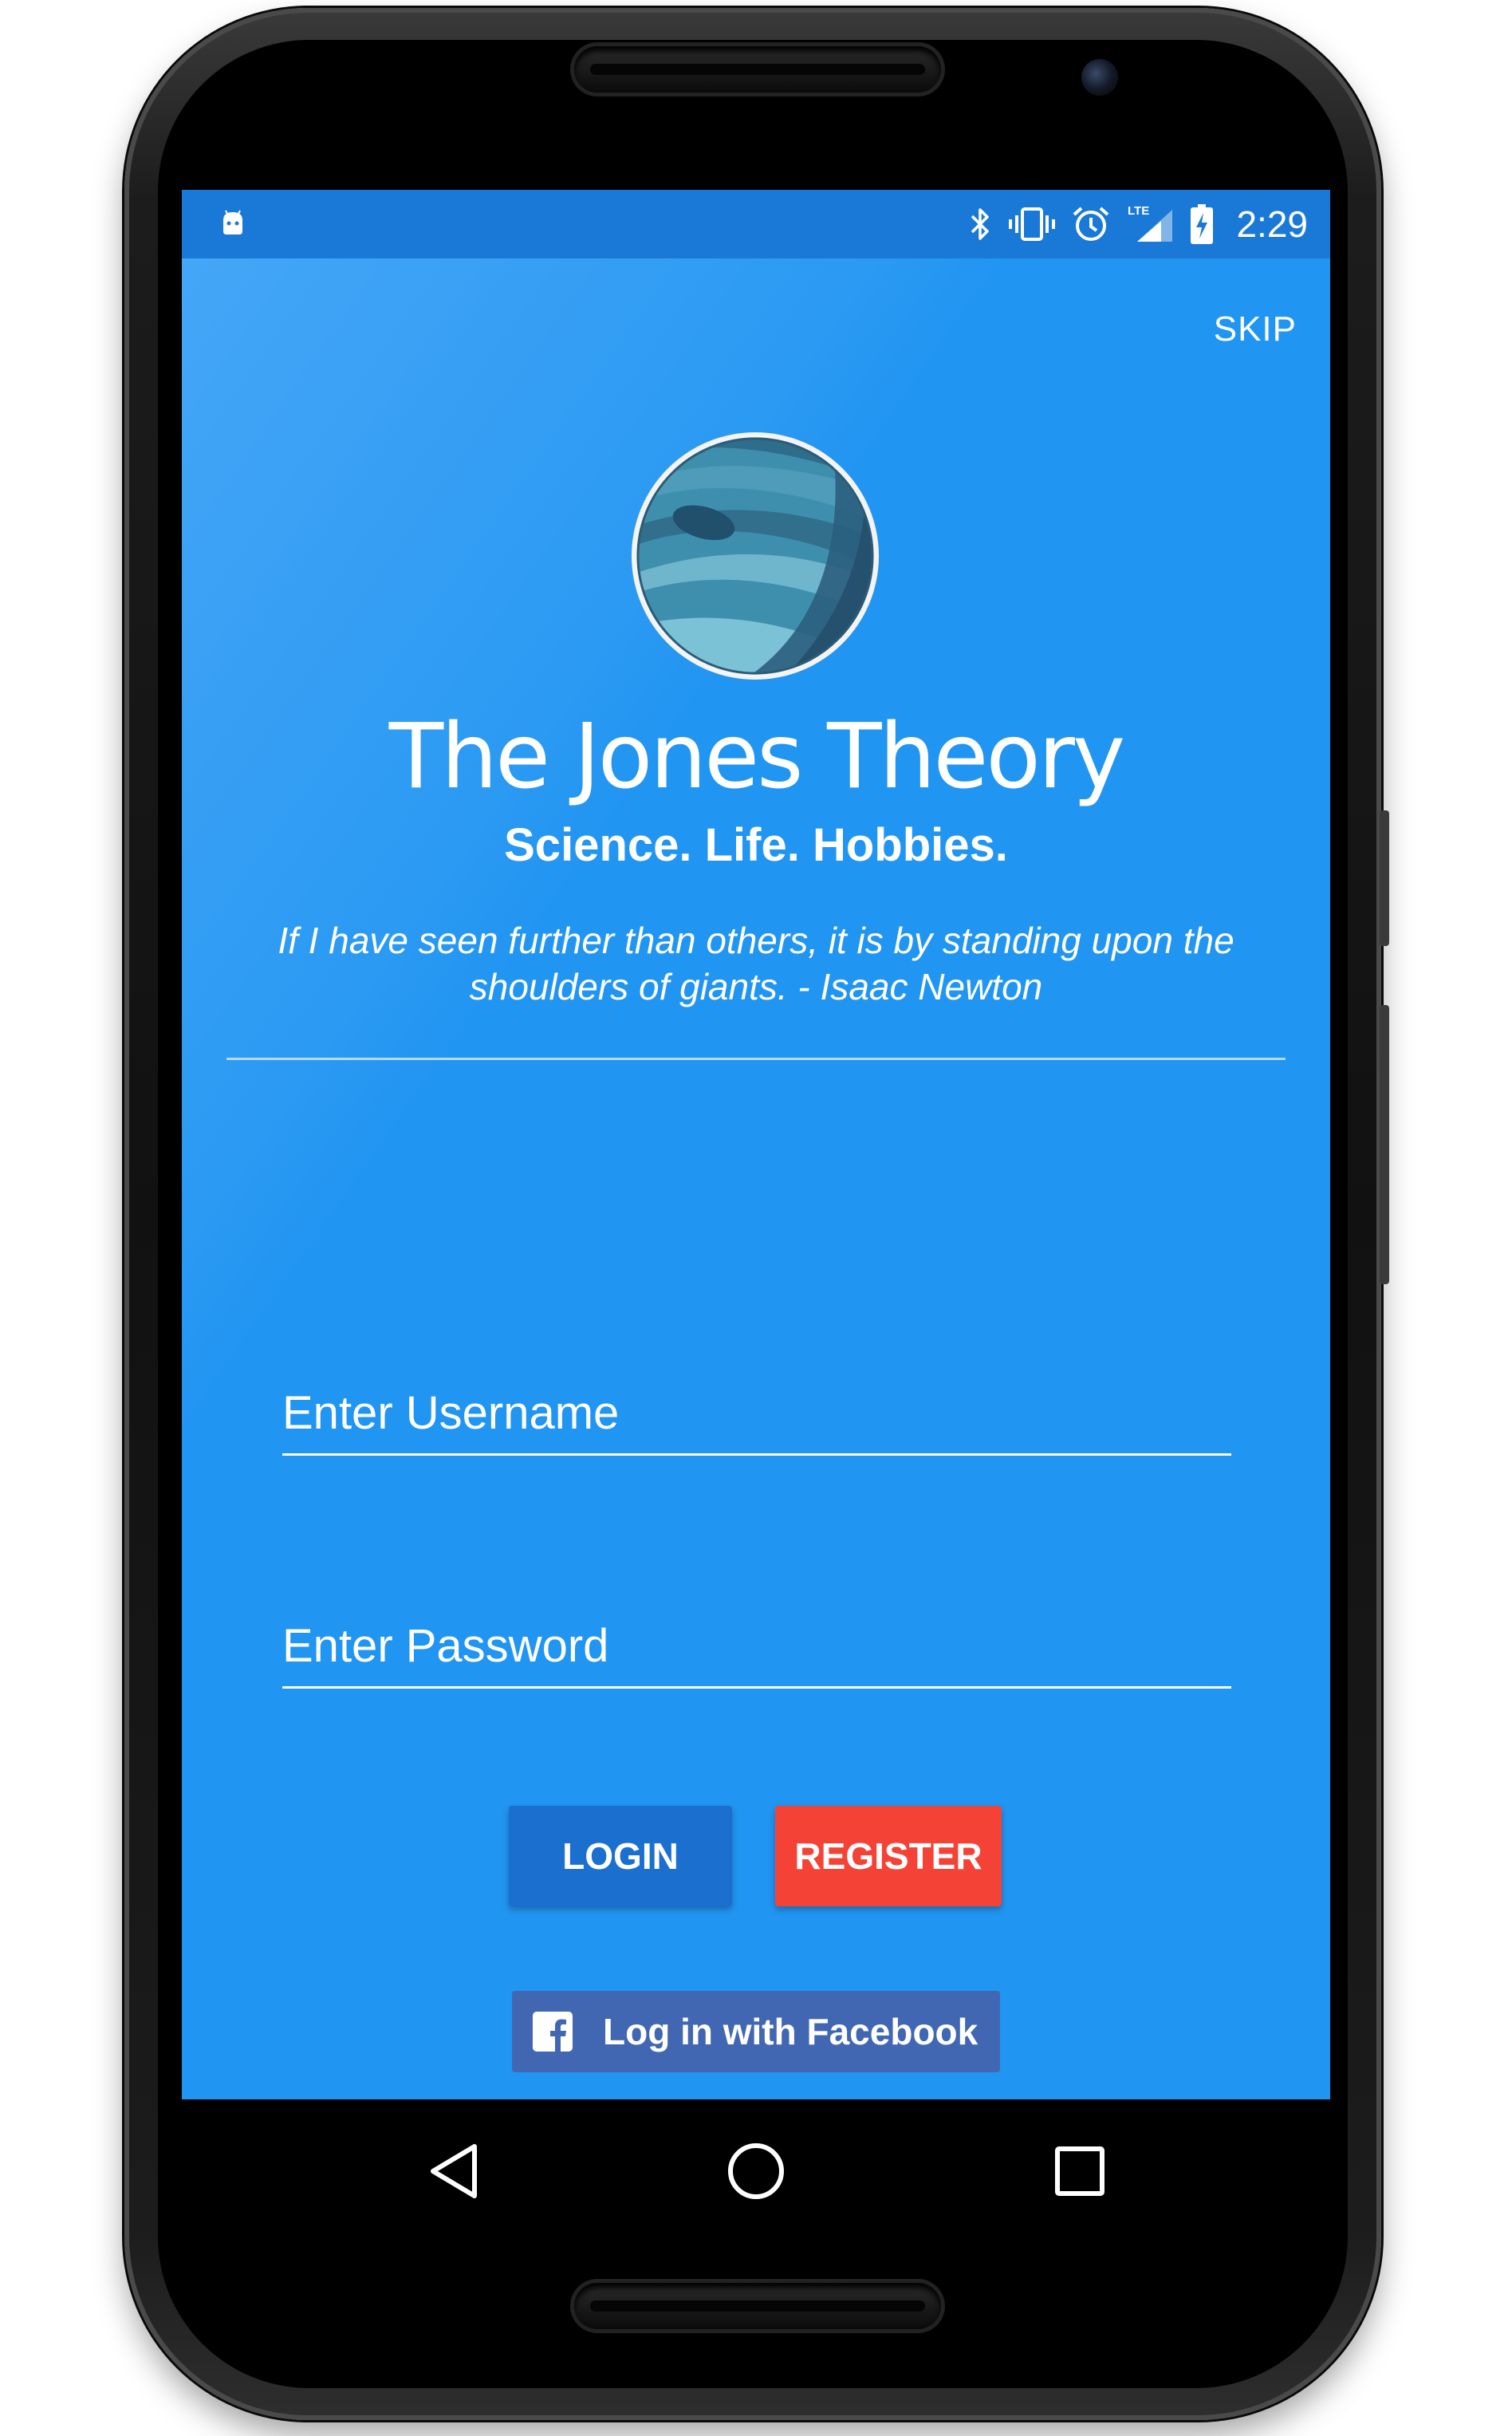 The image size is (1512, 2436). I want to click on battery-charging-icon, so click(1202, 224).